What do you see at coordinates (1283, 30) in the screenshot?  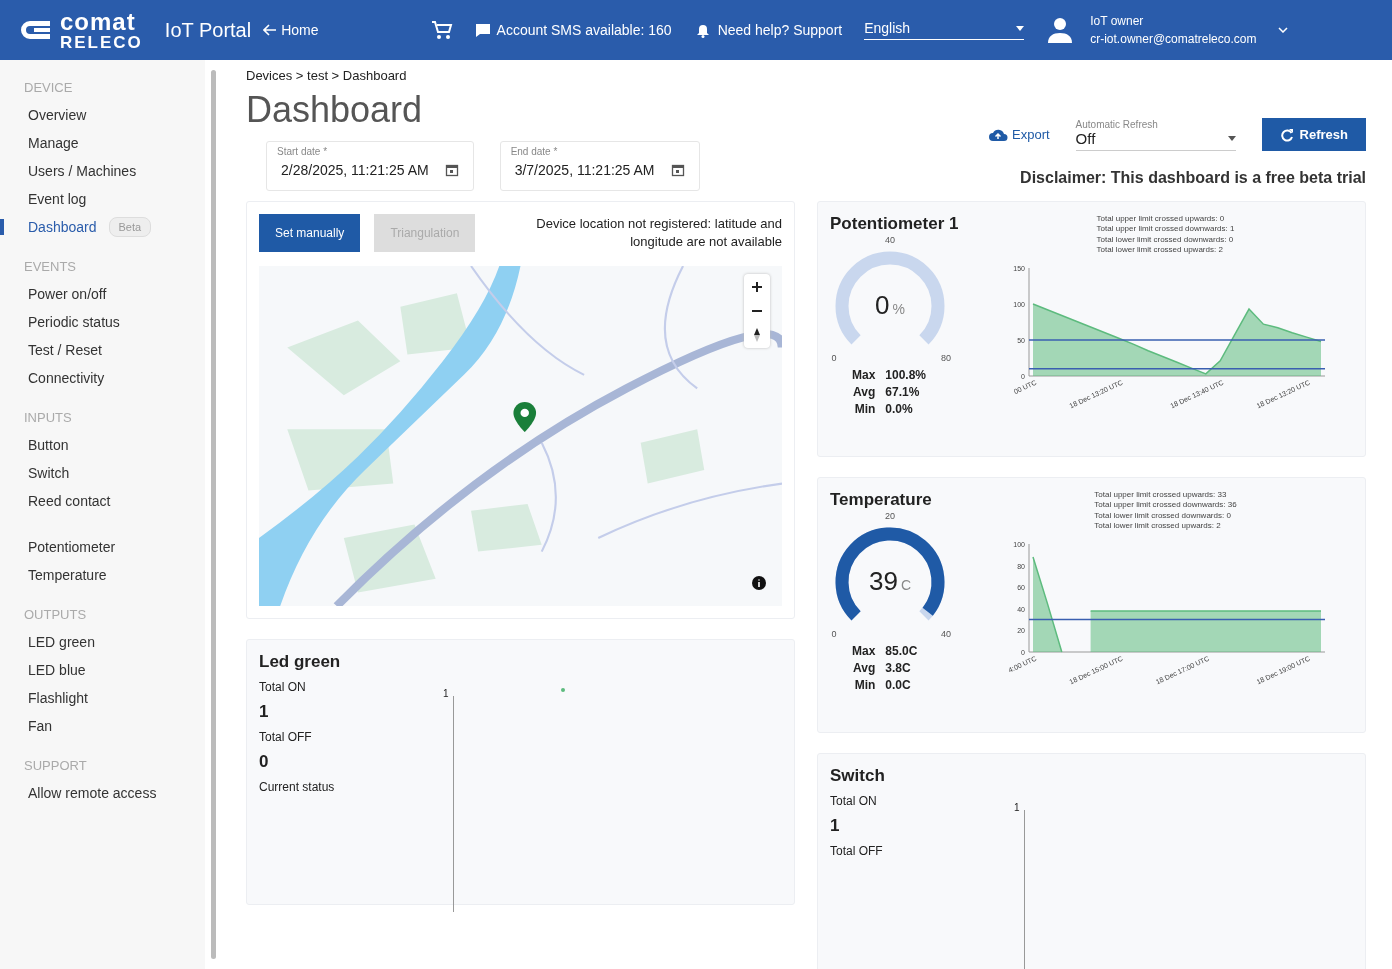 I see `chevron-down-icon` at bounding box center [1283, 30].